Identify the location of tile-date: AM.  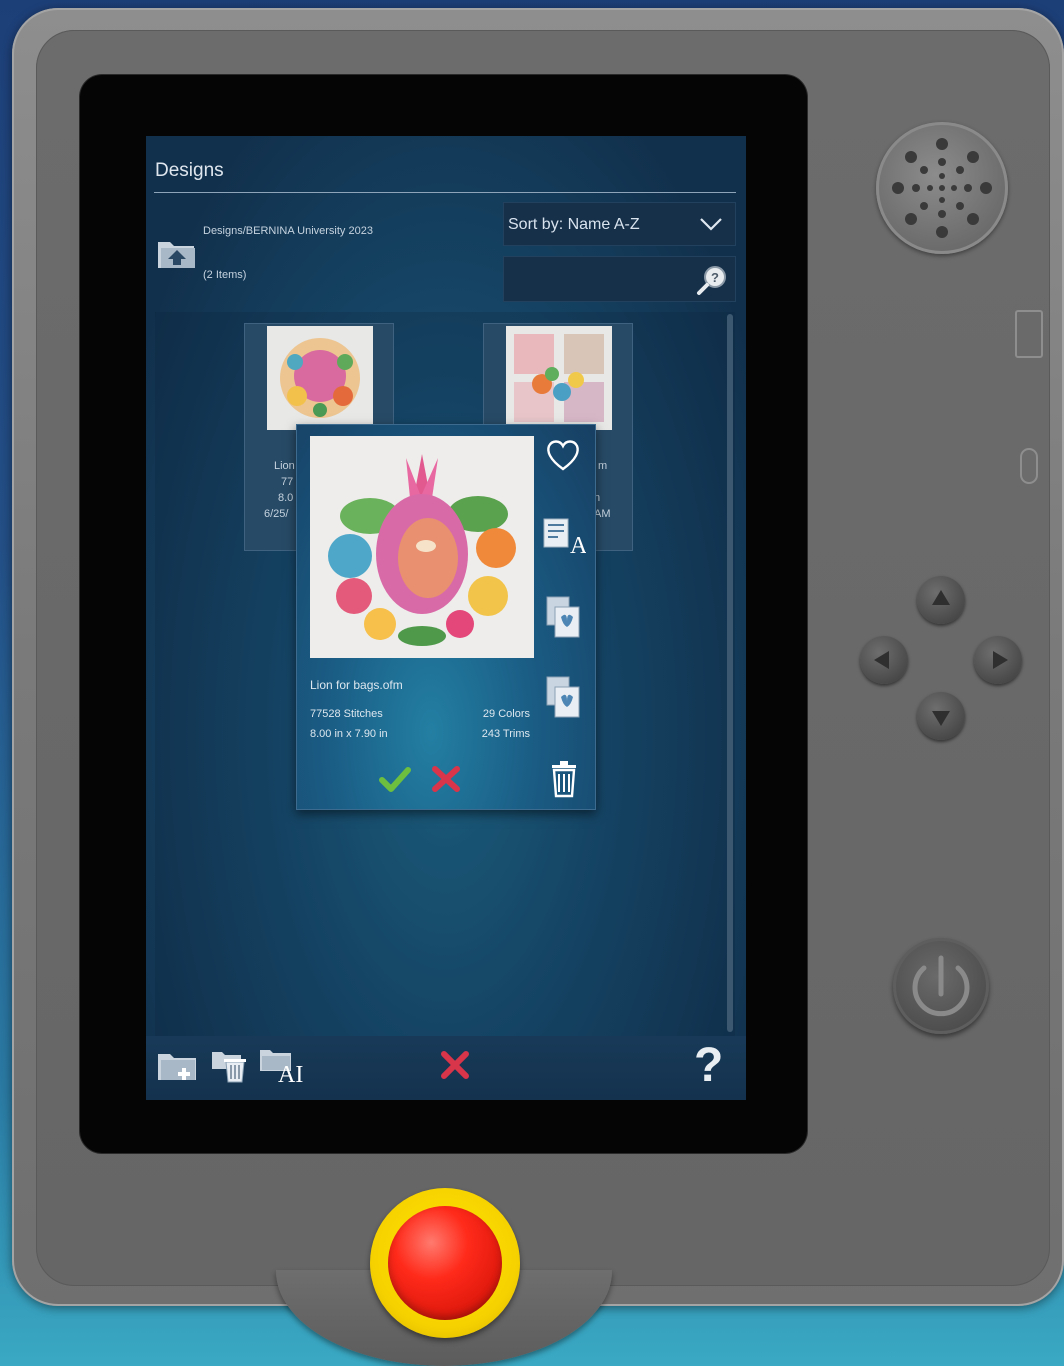
(602, 514).